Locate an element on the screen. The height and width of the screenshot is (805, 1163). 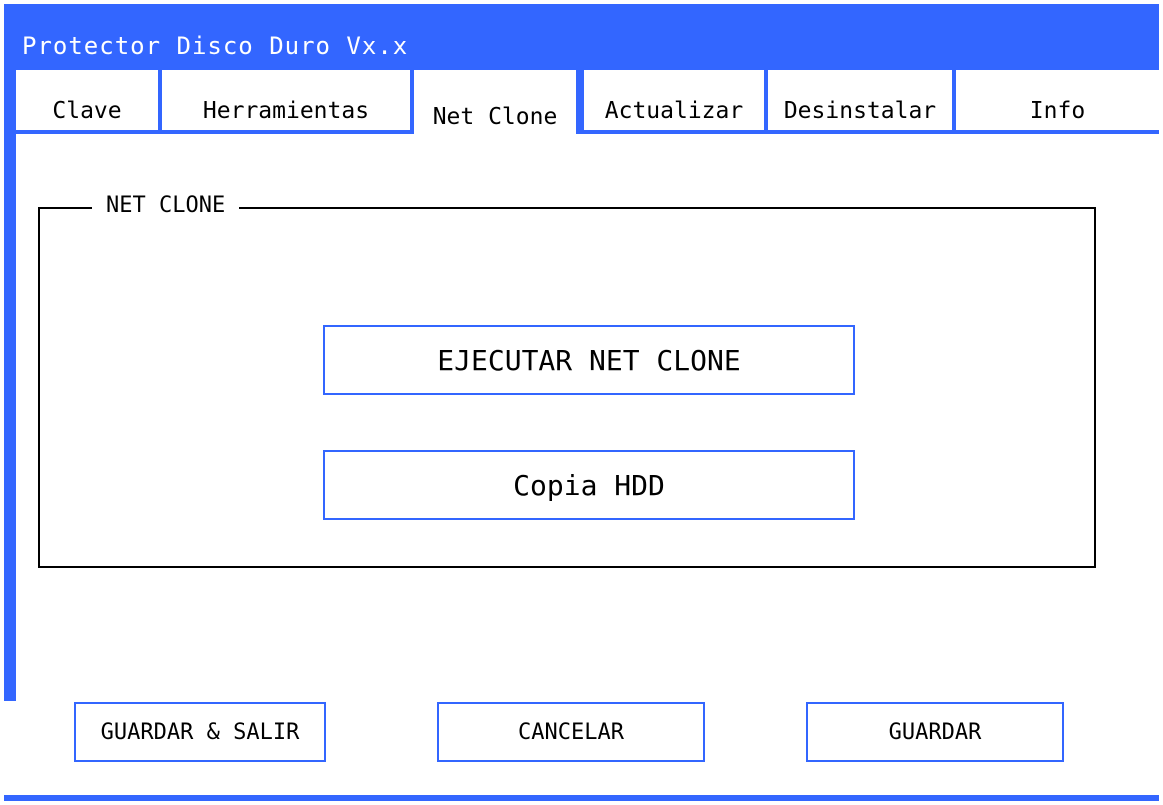
save-and-exit-button: GUARDAR & SALIR is located at coordinates (200, 732).